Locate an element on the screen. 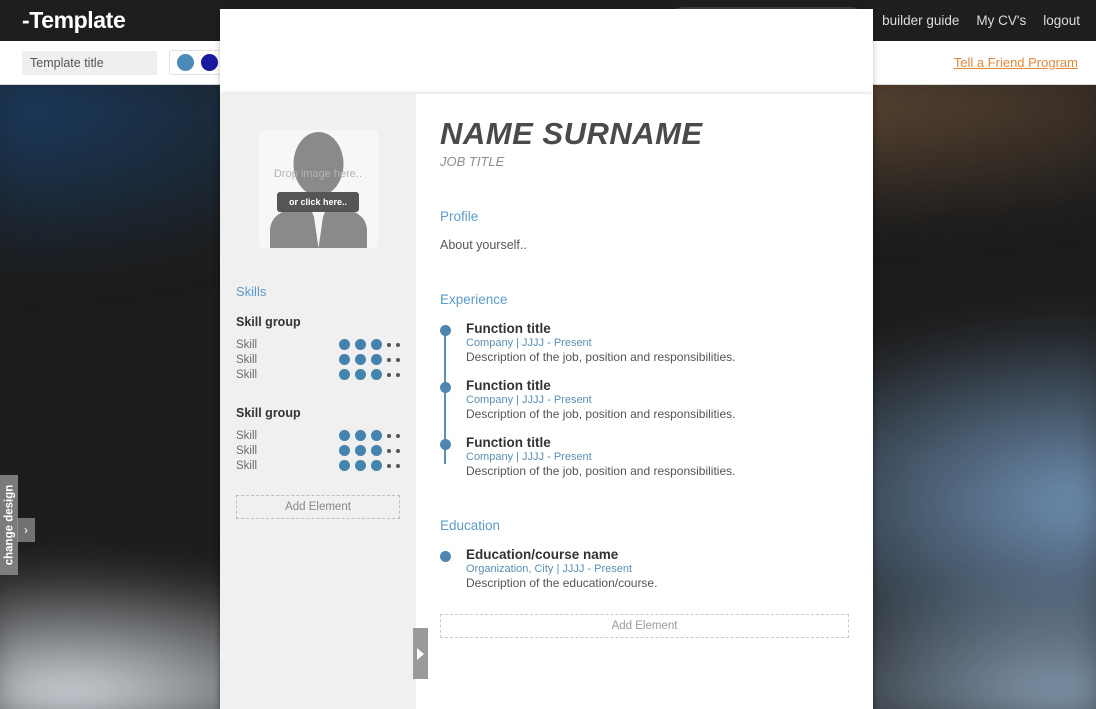 This screenshot has width=1096, height=709. skill-group-title: Skill group is located at coordinates (268, 322).